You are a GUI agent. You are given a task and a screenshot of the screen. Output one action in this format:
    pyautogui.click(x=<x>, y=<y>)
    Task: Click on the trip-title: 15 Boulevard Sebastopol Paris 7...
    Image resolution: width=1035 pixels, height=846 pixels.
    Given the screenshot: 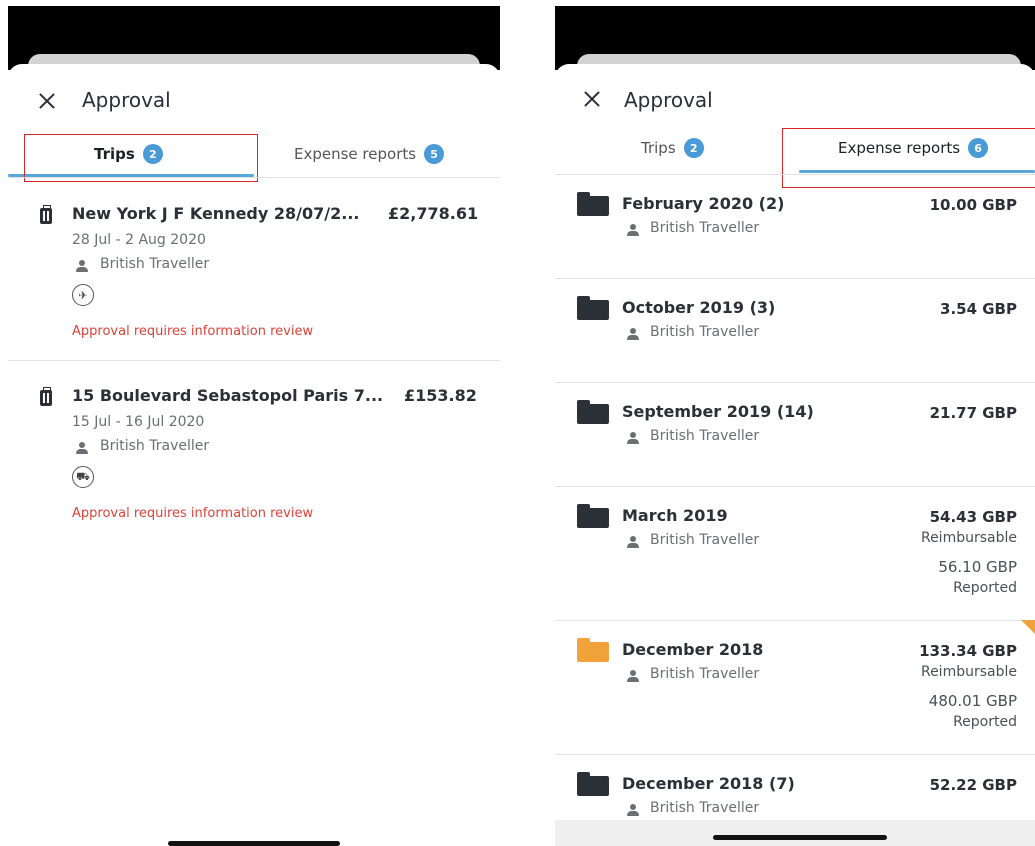 What is the action you would take?
    pyautogui.click(x=228, y=395)
    